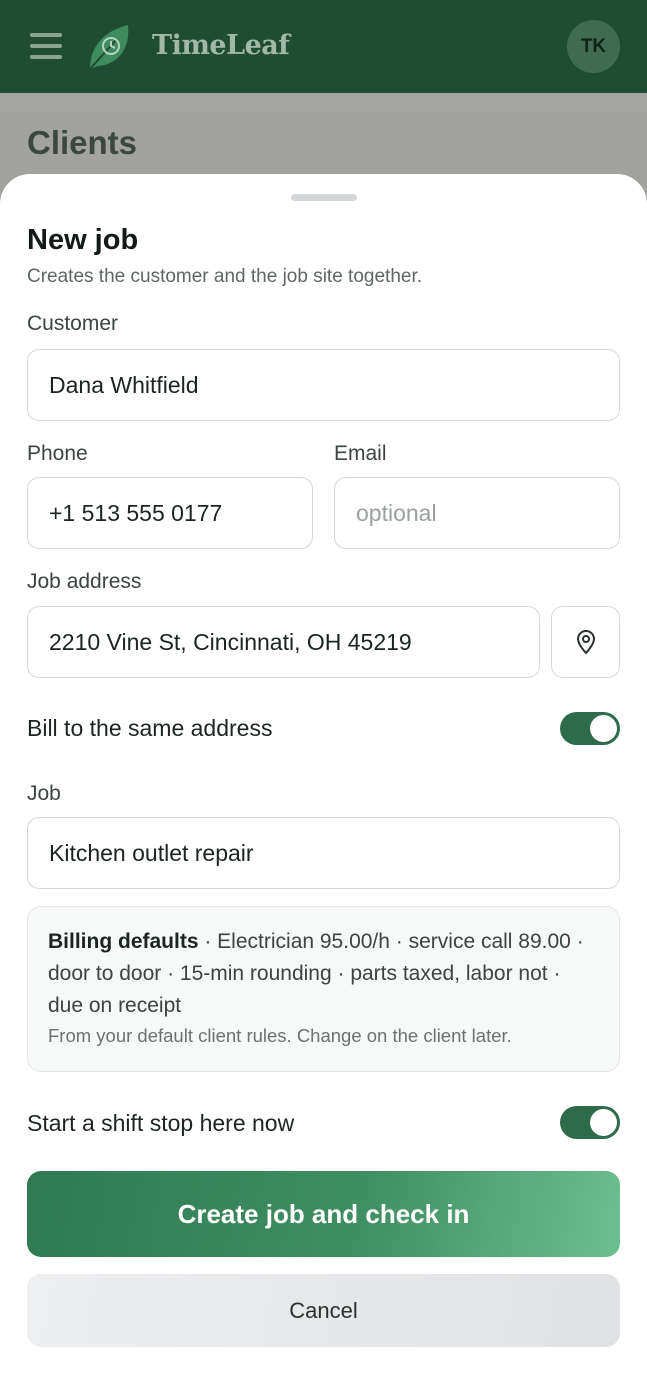 The image size is (647, 1400). I want to click on job-input, so click(334, 853).